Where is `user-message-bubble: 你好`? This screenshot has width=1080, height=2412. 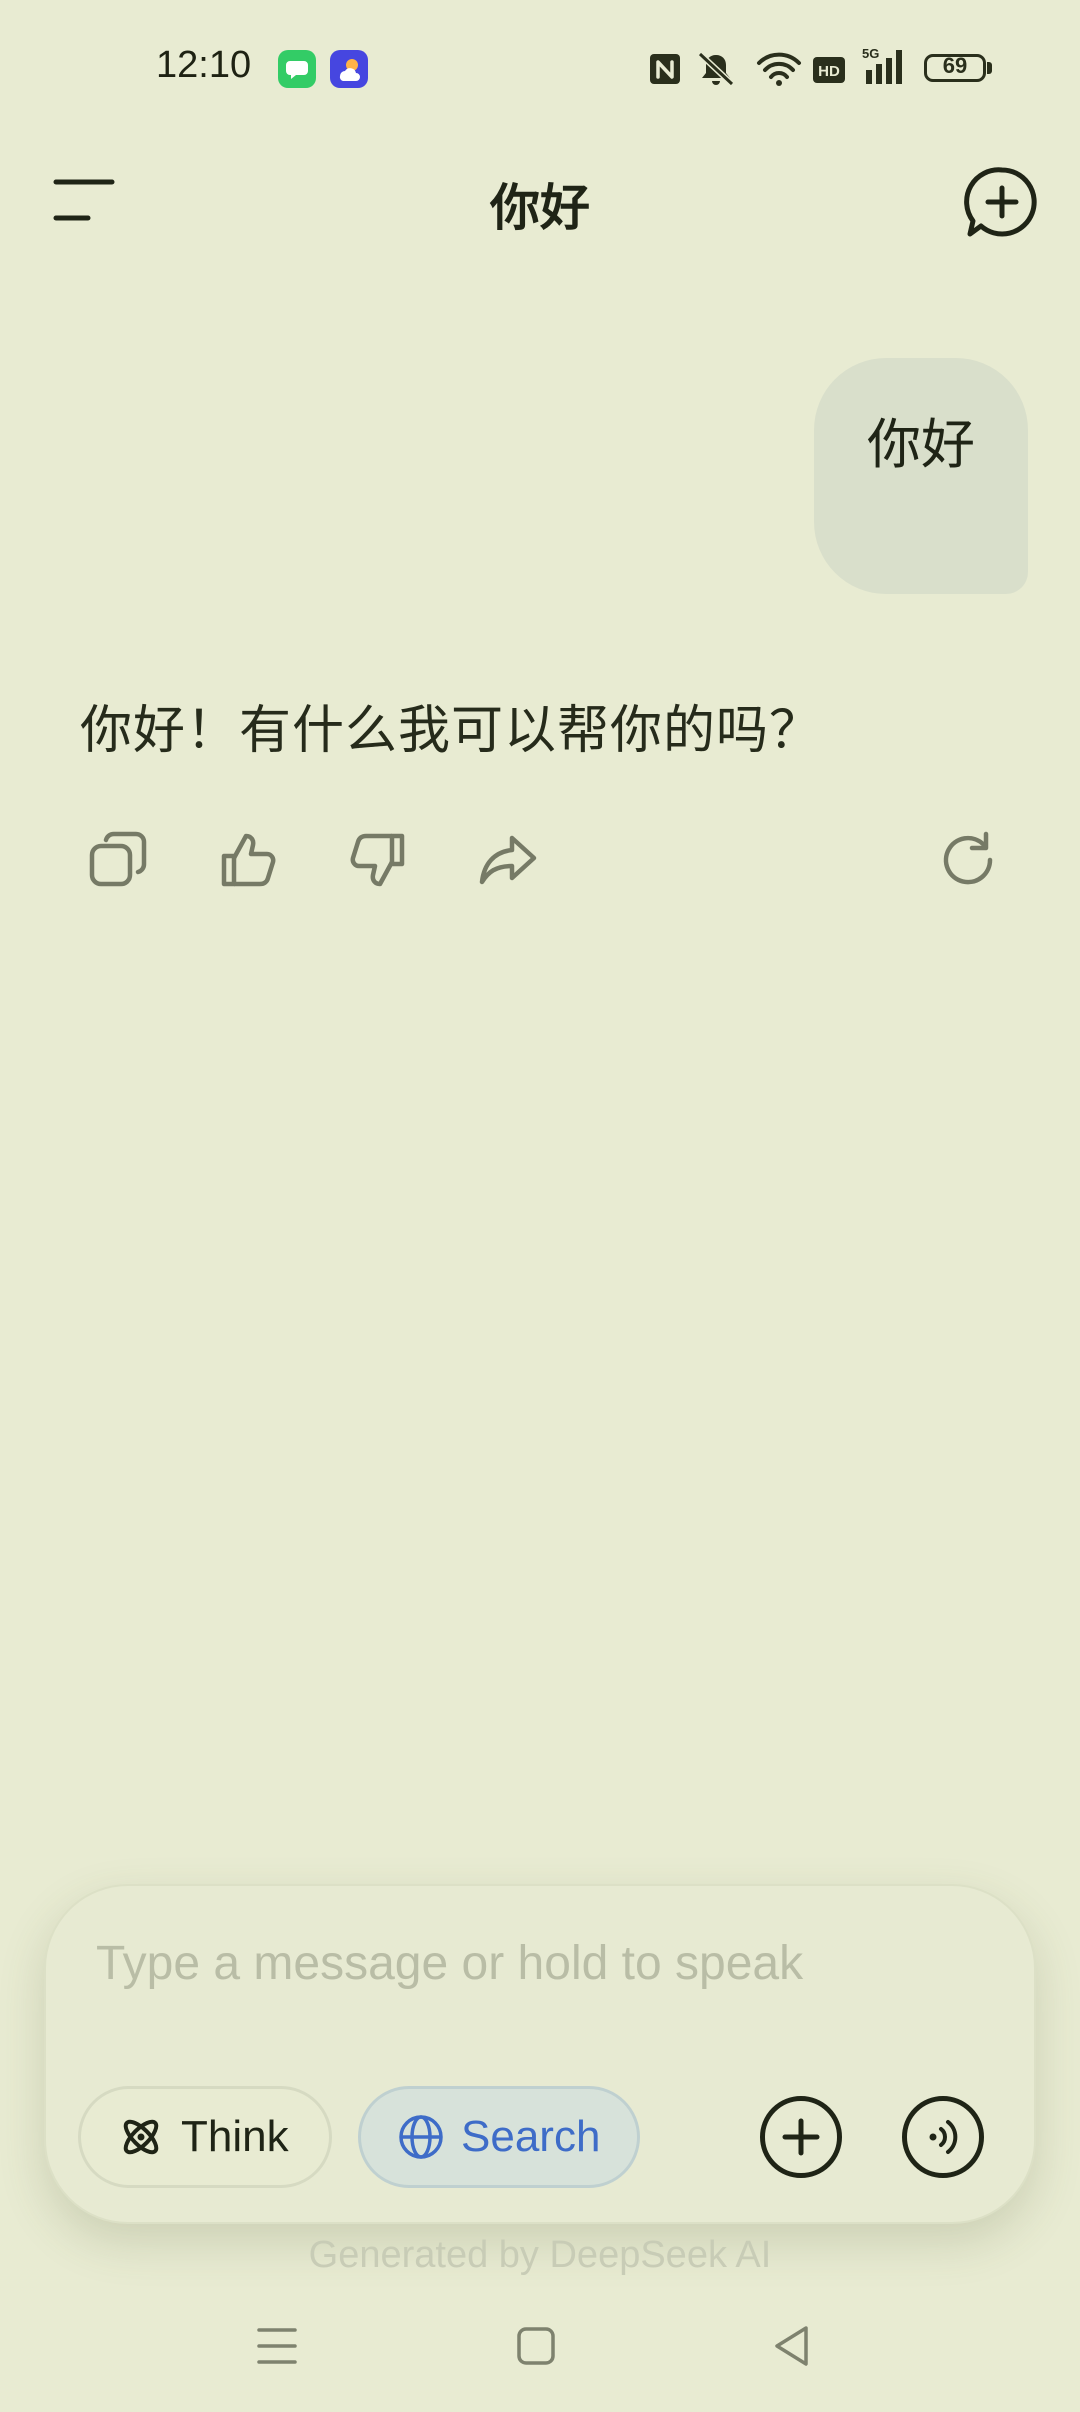
user-message-bubble: 你好 is located at coordinates (921, 476).